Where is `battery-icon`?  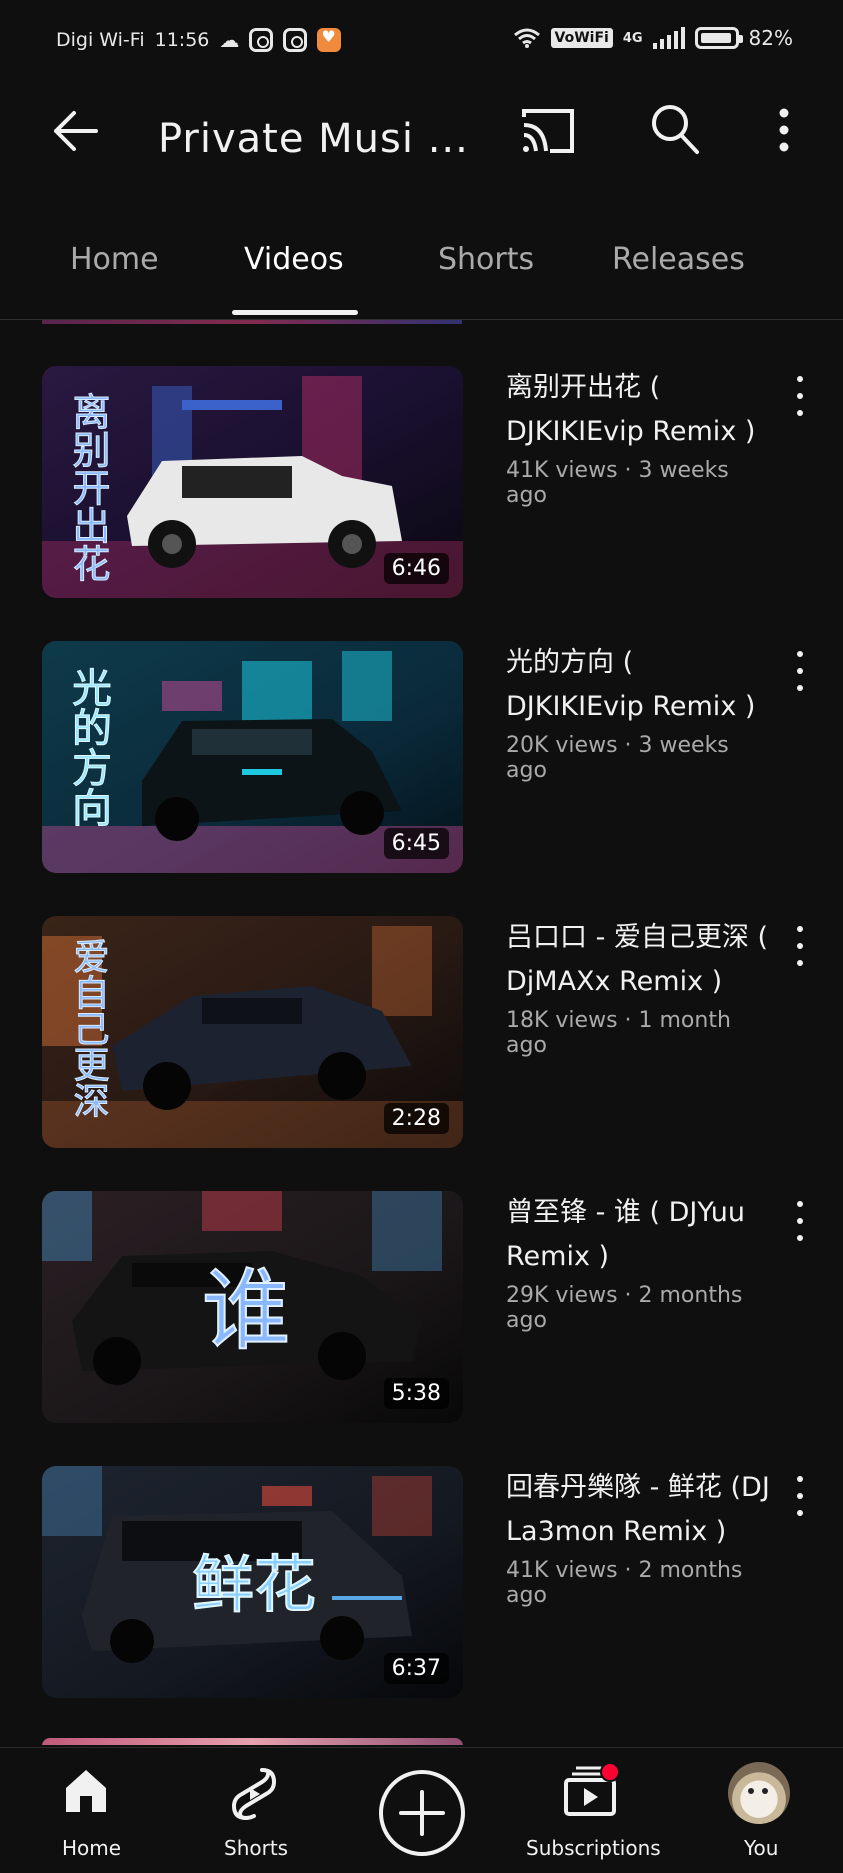
battery-icon is located at coordinates (718, 38).